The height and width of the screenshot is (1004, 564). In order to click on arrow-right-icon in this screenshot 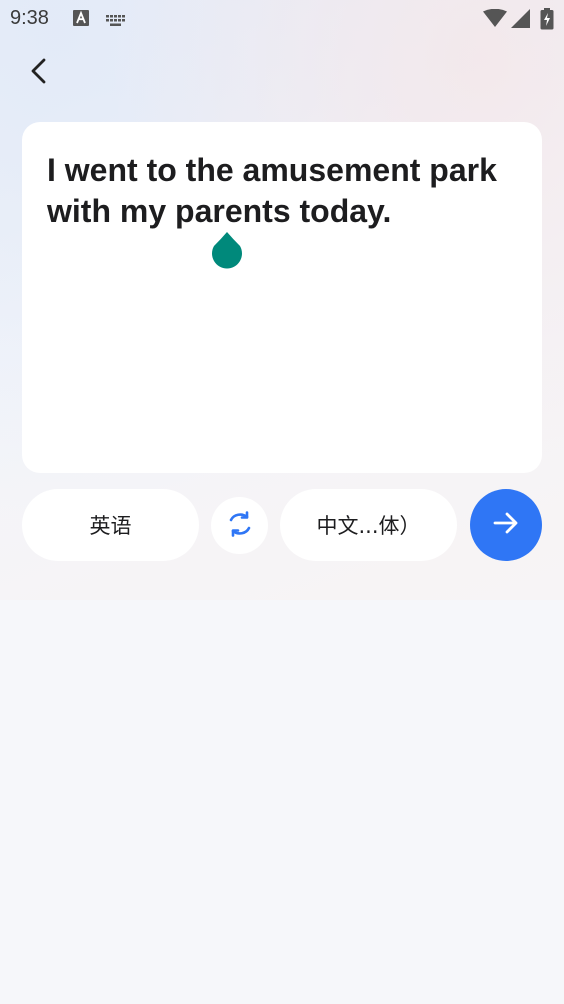, I will do `click(506, 525)`.